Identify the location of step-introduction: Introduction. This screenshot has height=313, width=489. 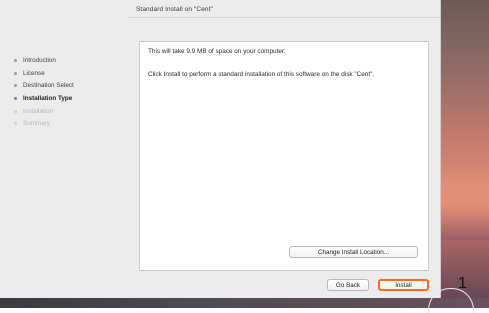
(70, 60).